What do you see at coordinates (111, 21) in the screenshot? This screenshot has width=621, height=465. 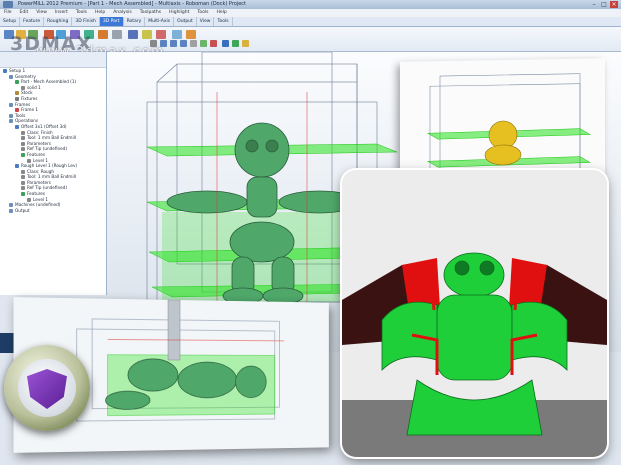 I see `tab-3d-part: 3D Part` at bounding box center [111, 21].